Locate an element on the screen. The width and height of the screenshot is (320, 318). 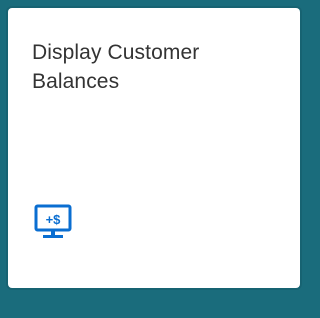
monitor-plus-dollar-icon: +$ is located at coordinates (53, 222).